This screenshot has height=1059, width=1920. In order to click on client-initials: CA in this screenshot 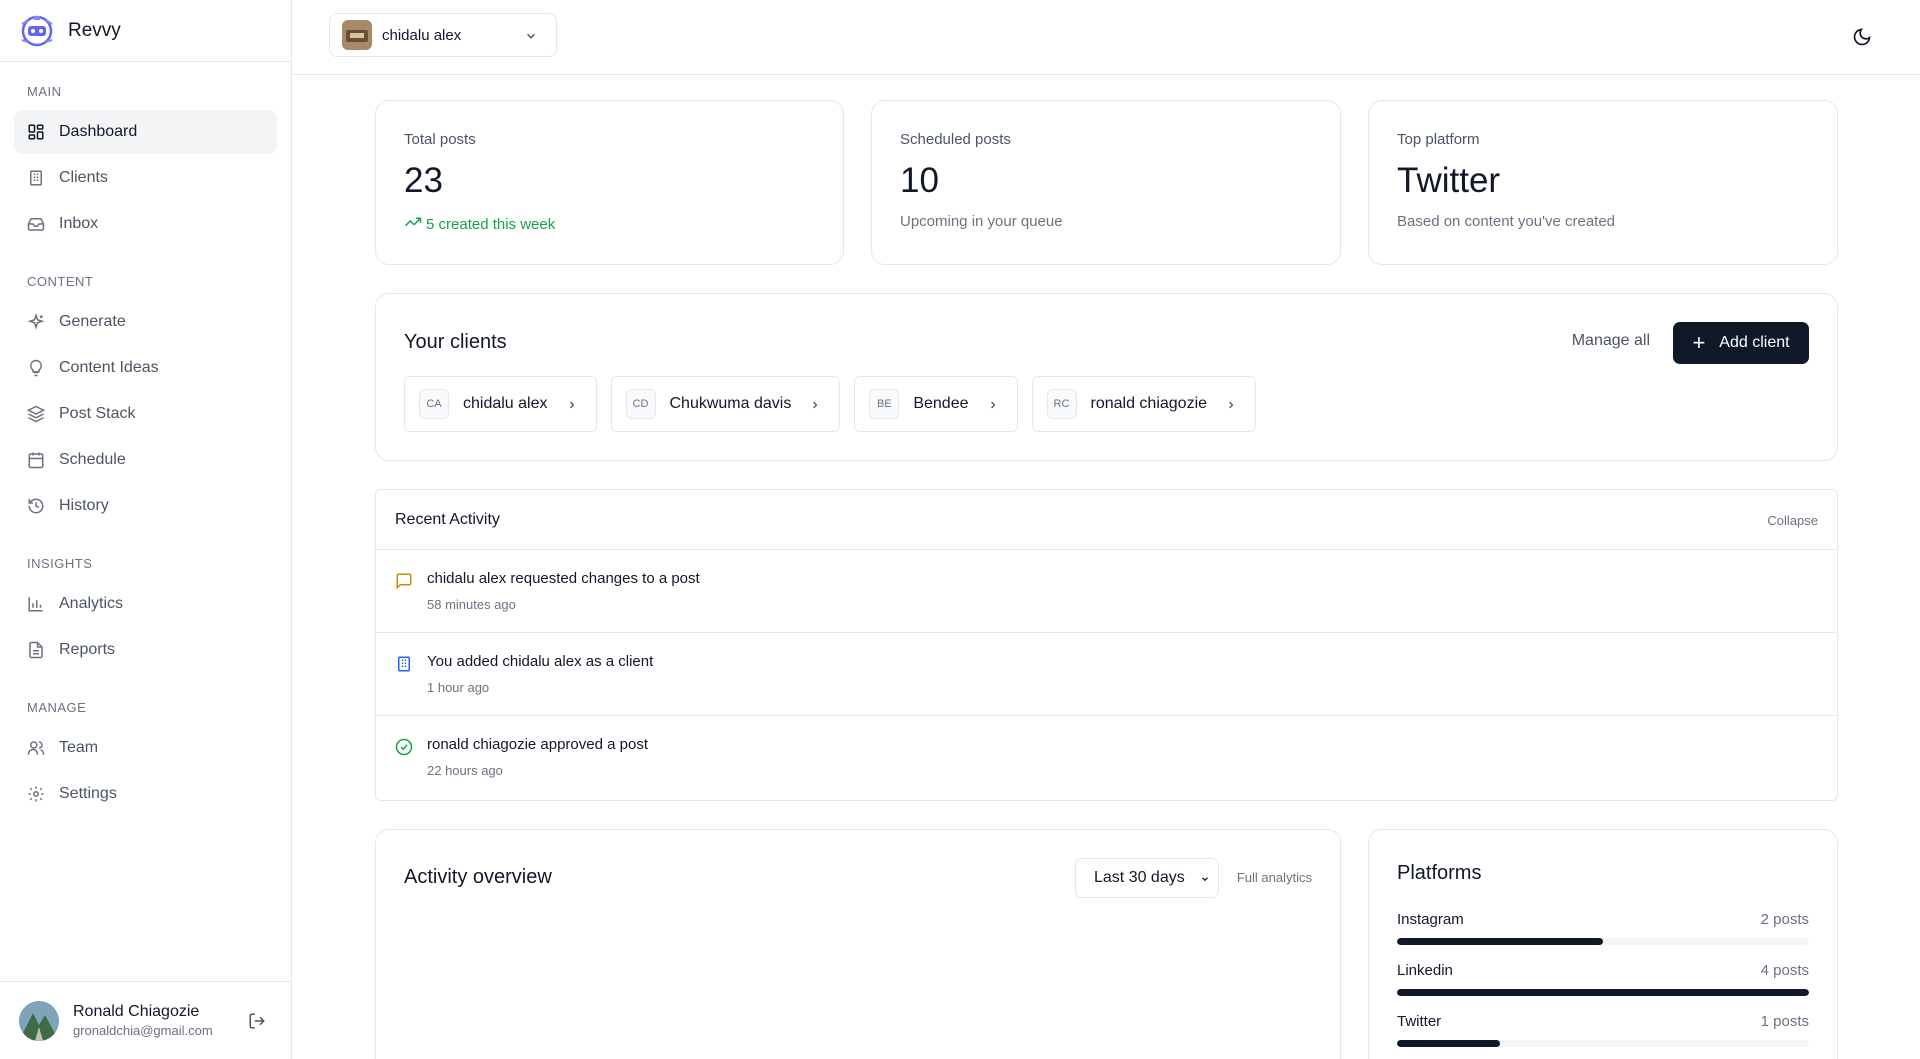, I will do `click(434, 404)`.